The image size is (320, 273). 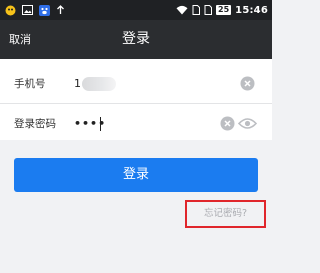 I want to click on forgot-password-link: 忘记密码?, so click(x=225, y=214).